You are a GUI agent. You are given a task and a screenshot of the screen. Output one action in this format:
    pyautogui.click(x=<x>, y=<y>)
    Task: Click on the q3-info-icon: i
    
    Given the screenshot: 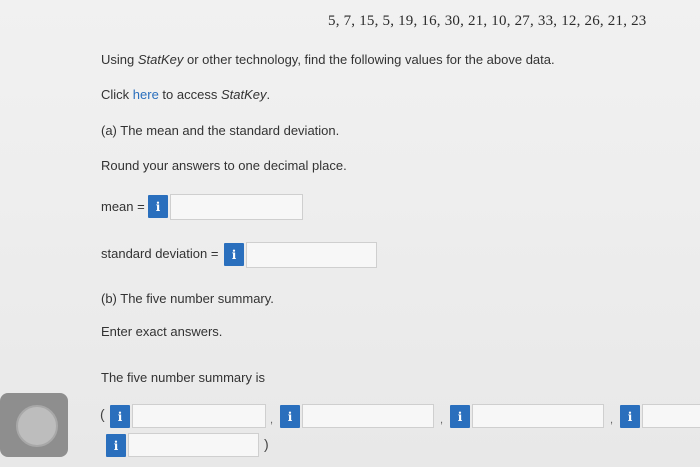 What is the action you would take?
    pyautogui.click(x=630, y=416)
    